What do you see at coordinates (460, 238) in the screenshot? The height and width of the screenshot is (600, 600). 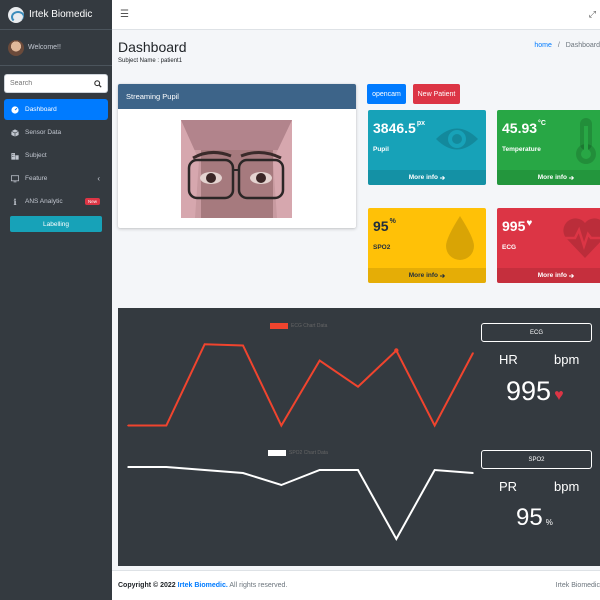 I see `droplet-icon` at bounding box center [460, 238].